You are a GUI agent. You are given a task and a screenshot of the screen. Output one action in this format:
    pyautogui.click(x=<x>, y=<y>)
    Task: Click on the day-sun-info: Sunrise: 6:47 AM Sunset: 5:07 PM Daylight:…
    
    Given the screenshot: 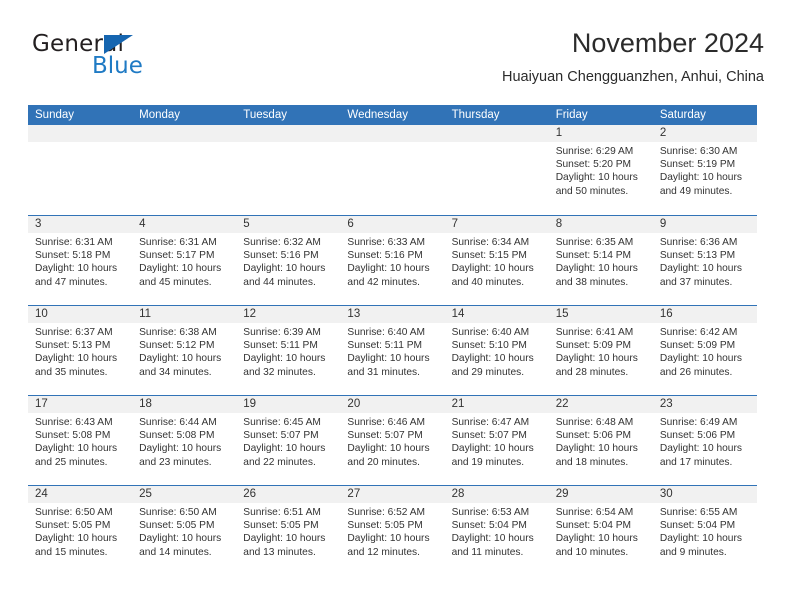 What is the action you would take?
    pyautogui.click(x=497, y=441)
    